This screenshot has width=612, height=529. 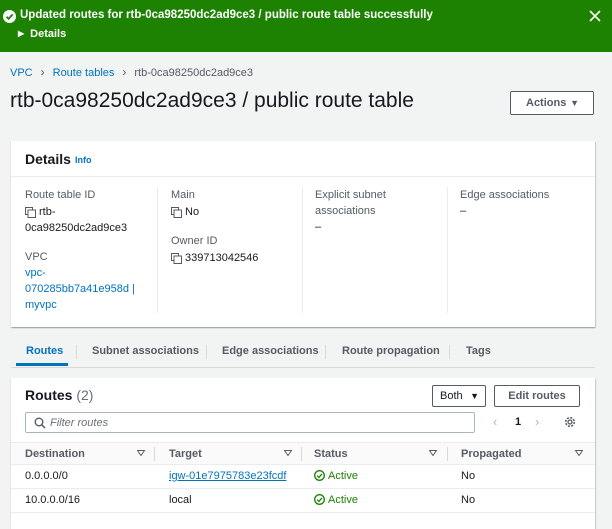 What do you see at coordinates (303, 501) in the screenshot?
I see `table-row: 10.0.0.0/16 local Active No` at bounding box center [303, 501].